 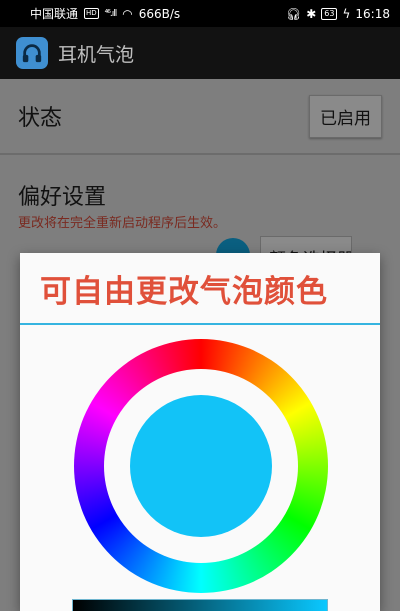 I want to click on bluetooth-icon: ✱, so click(x=311, y=13).